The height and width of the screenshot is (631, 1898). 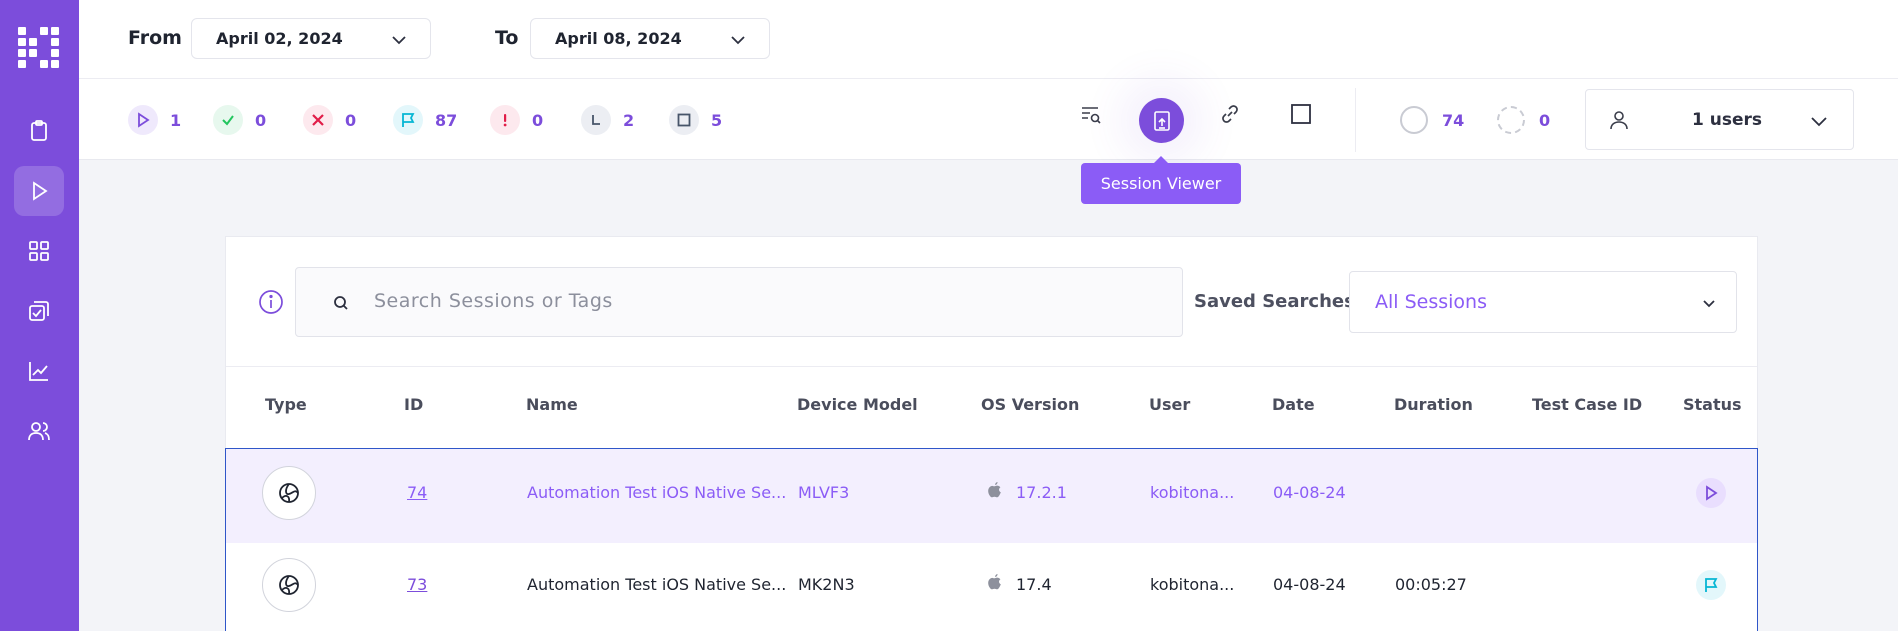 I want to click on search-input, so click(x=764, y=301).